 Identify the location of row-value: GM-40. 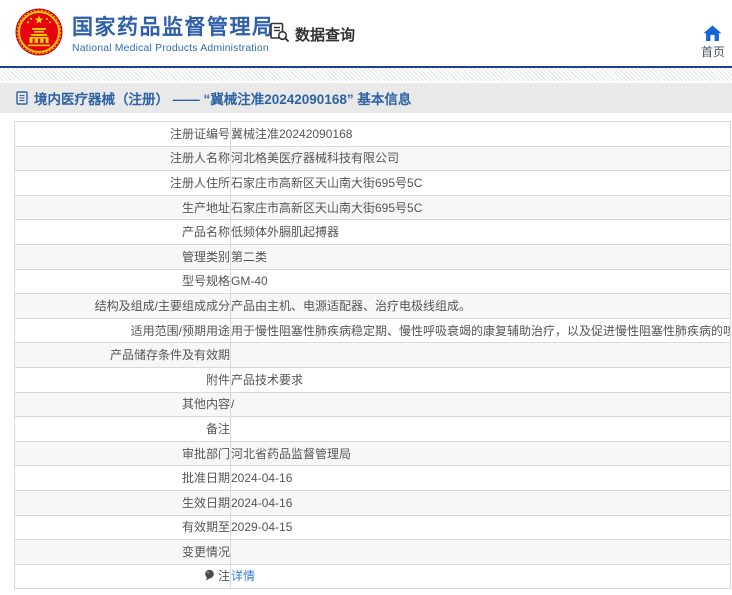
(480, 281).